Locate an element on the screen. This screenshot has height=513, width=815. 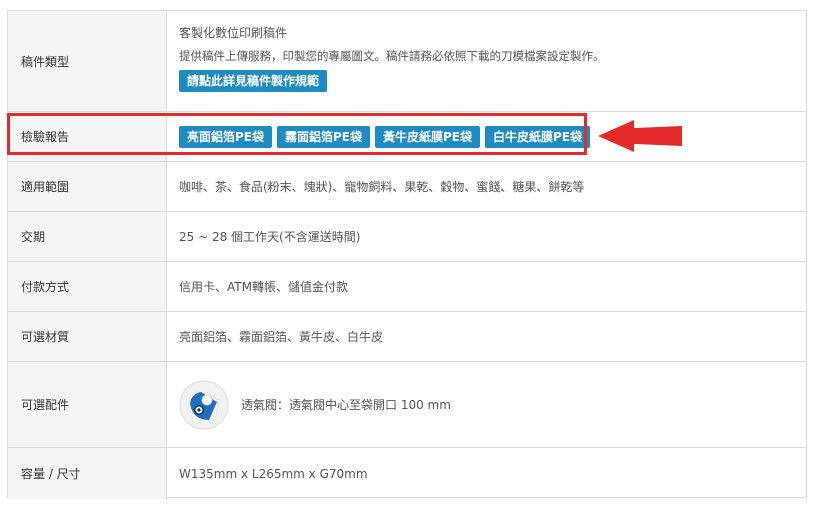
row-size: 容量 / 尺寸 W135mm x L265mm x G70mm is located at coordinates (407, 473).